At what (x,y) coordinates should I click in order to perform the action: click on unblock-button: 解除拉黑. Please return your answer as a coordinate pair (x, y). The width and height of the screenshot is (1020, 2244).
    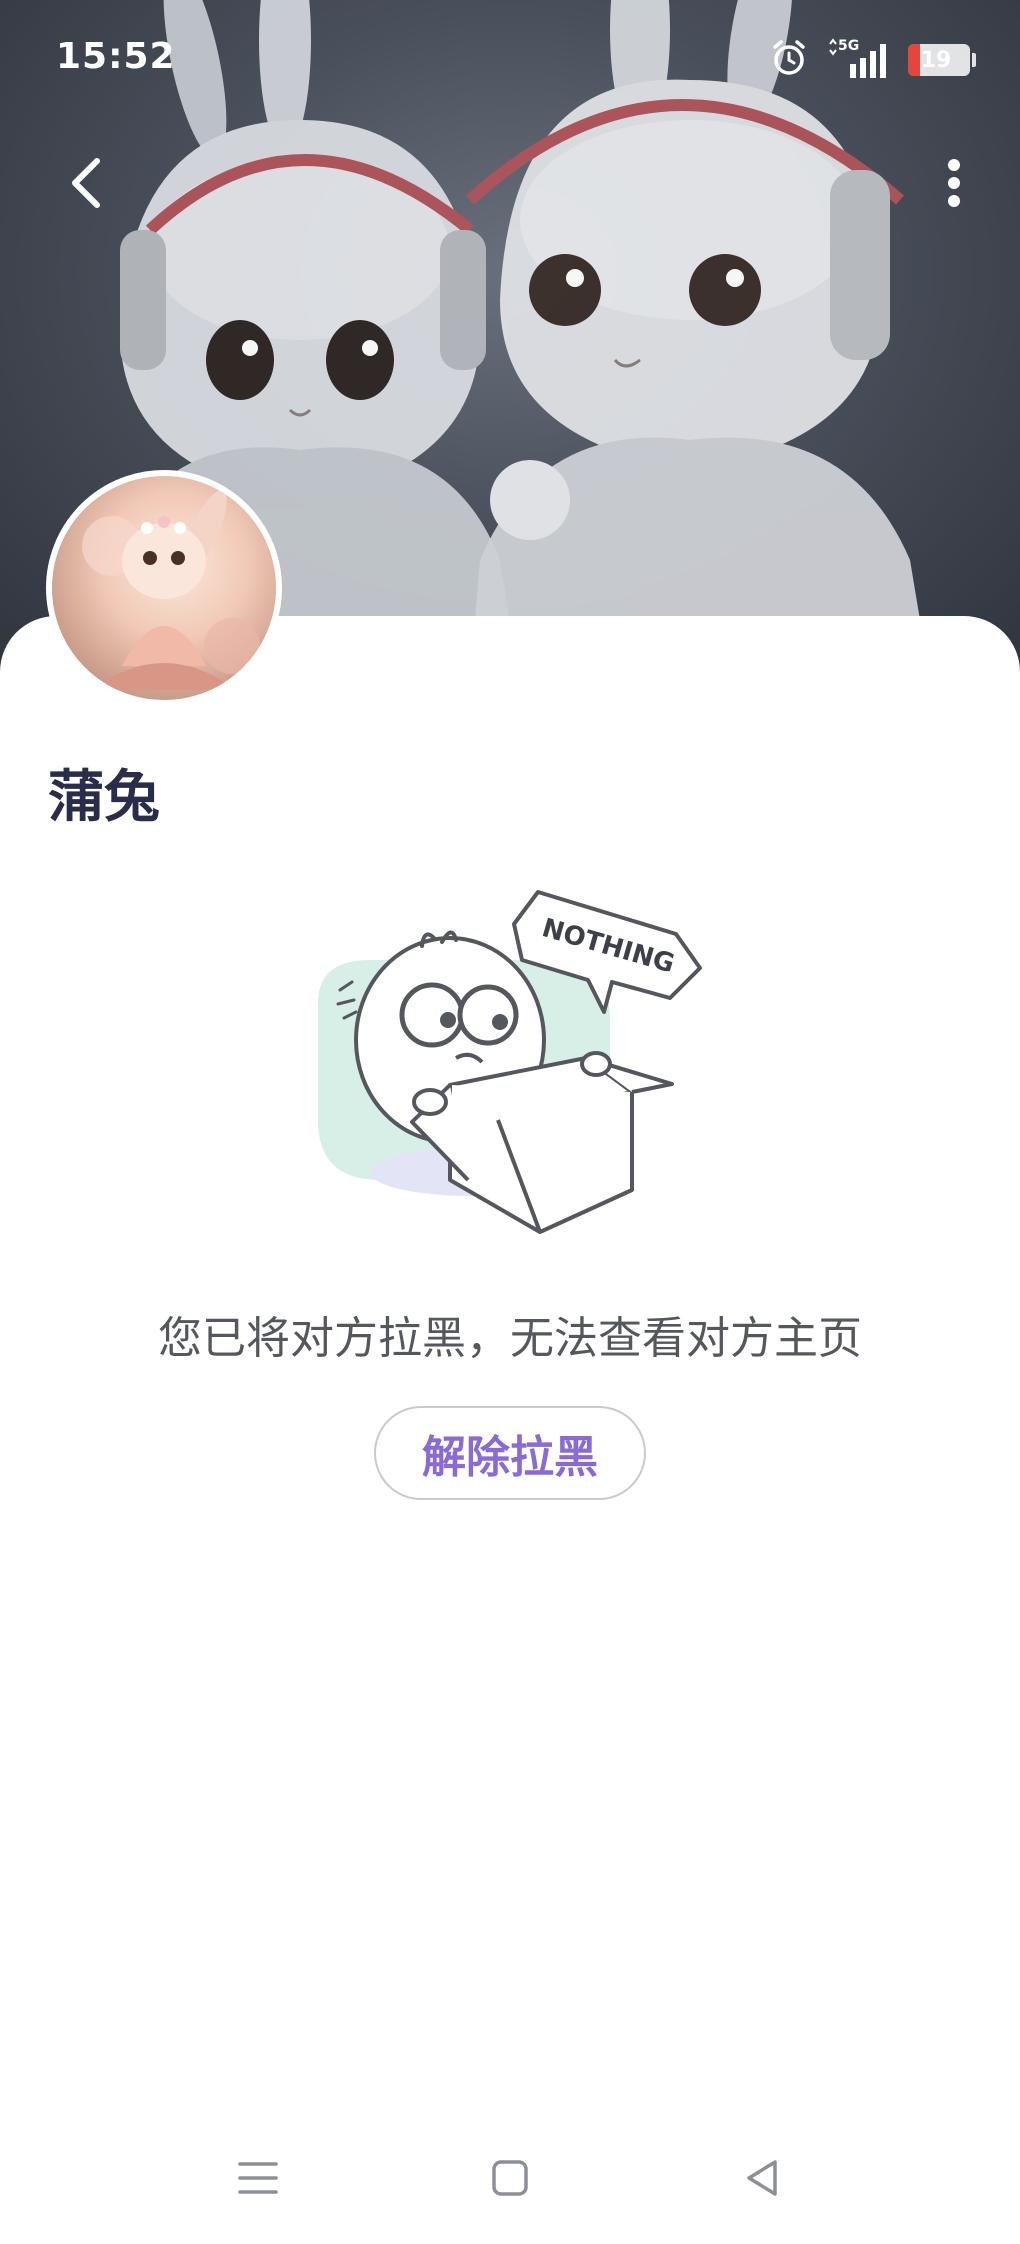
    Looking at the image, I should click on (510, 1453).